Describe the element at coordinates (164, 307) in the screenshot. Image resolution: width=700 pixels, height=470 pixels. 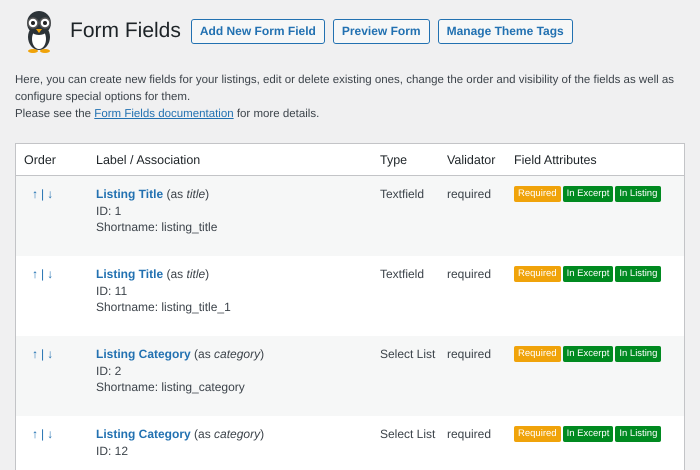
I see `field-shortname: Shortname: listing_title_1` at that location.